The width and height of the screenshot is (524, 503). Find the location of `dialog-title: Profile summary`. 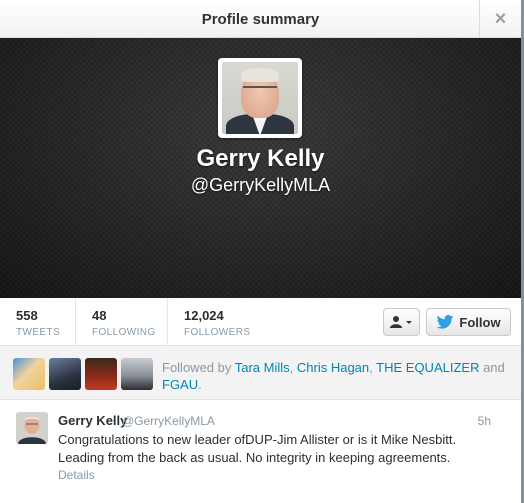

dialog-title: Profile summary is located at coordinates (260, 19).